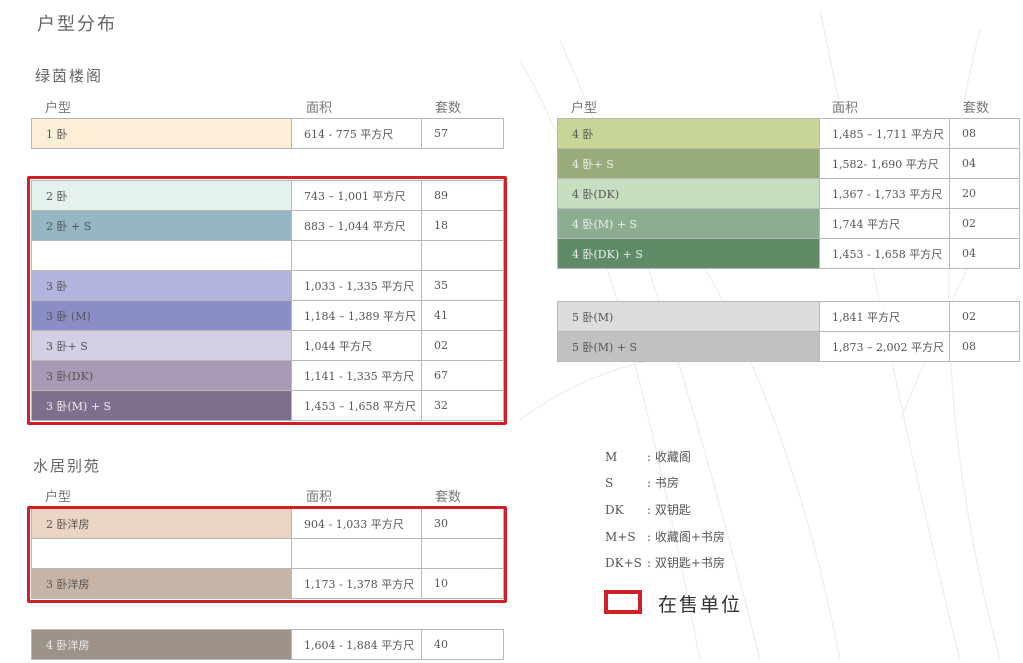  I want to click on unit-area-cell: 1,367 - 1,733 平方尺, so click(884, 193).